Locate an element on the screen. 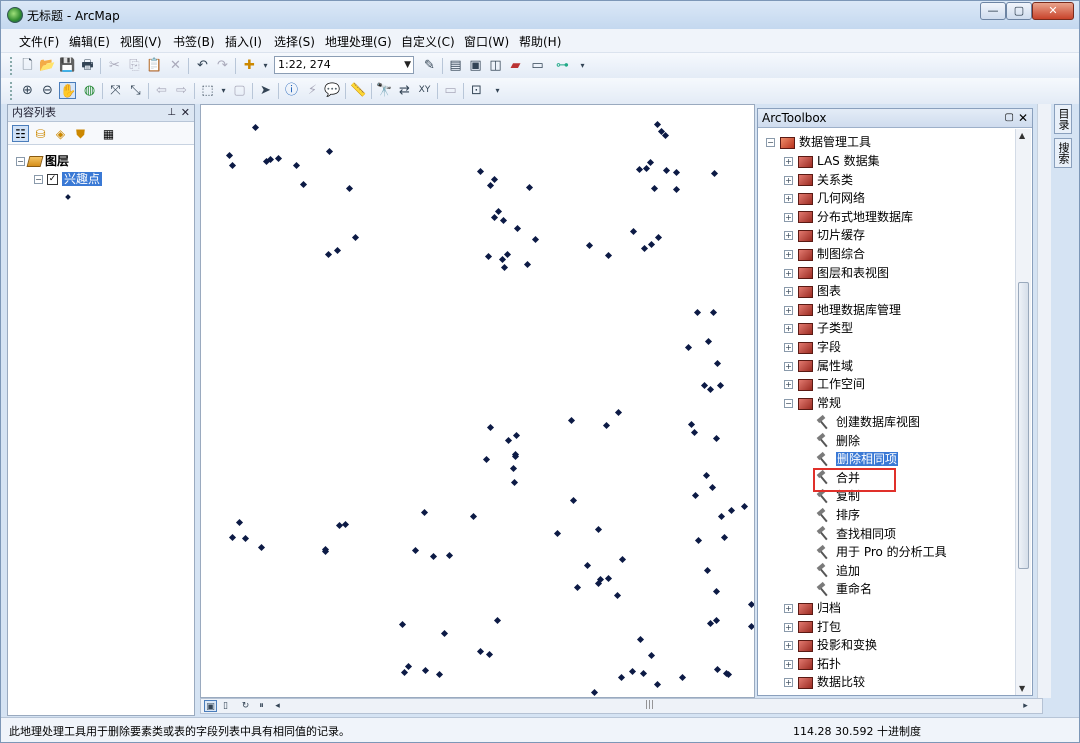 This screenshot has height=743, width=1080. table-of-contents-icon: ▤ is located at coordinates (455, 65).